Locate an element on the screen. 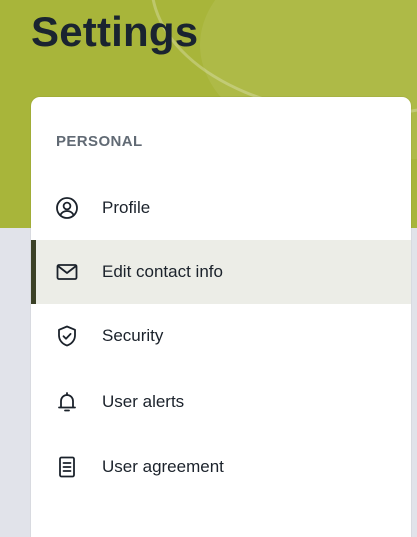 The width and height of the screenshot is (417, 537). document-icon is located at coordinates (67, 467).